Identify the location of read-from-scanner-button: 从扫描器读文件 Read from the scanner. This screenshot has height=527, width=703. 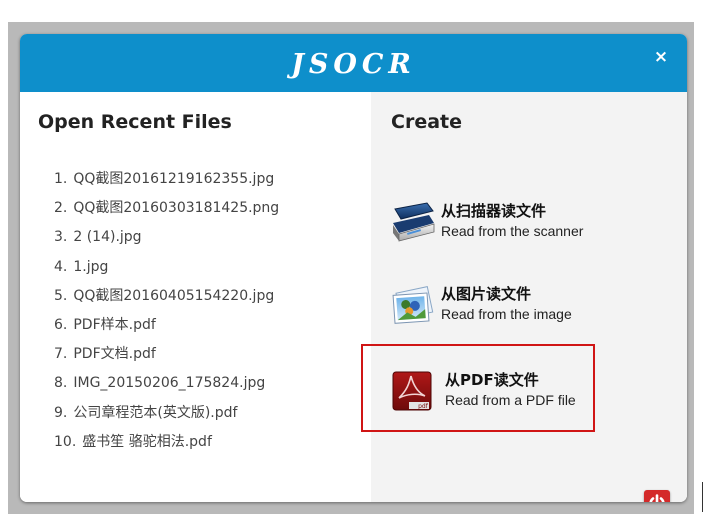
(516, 222).